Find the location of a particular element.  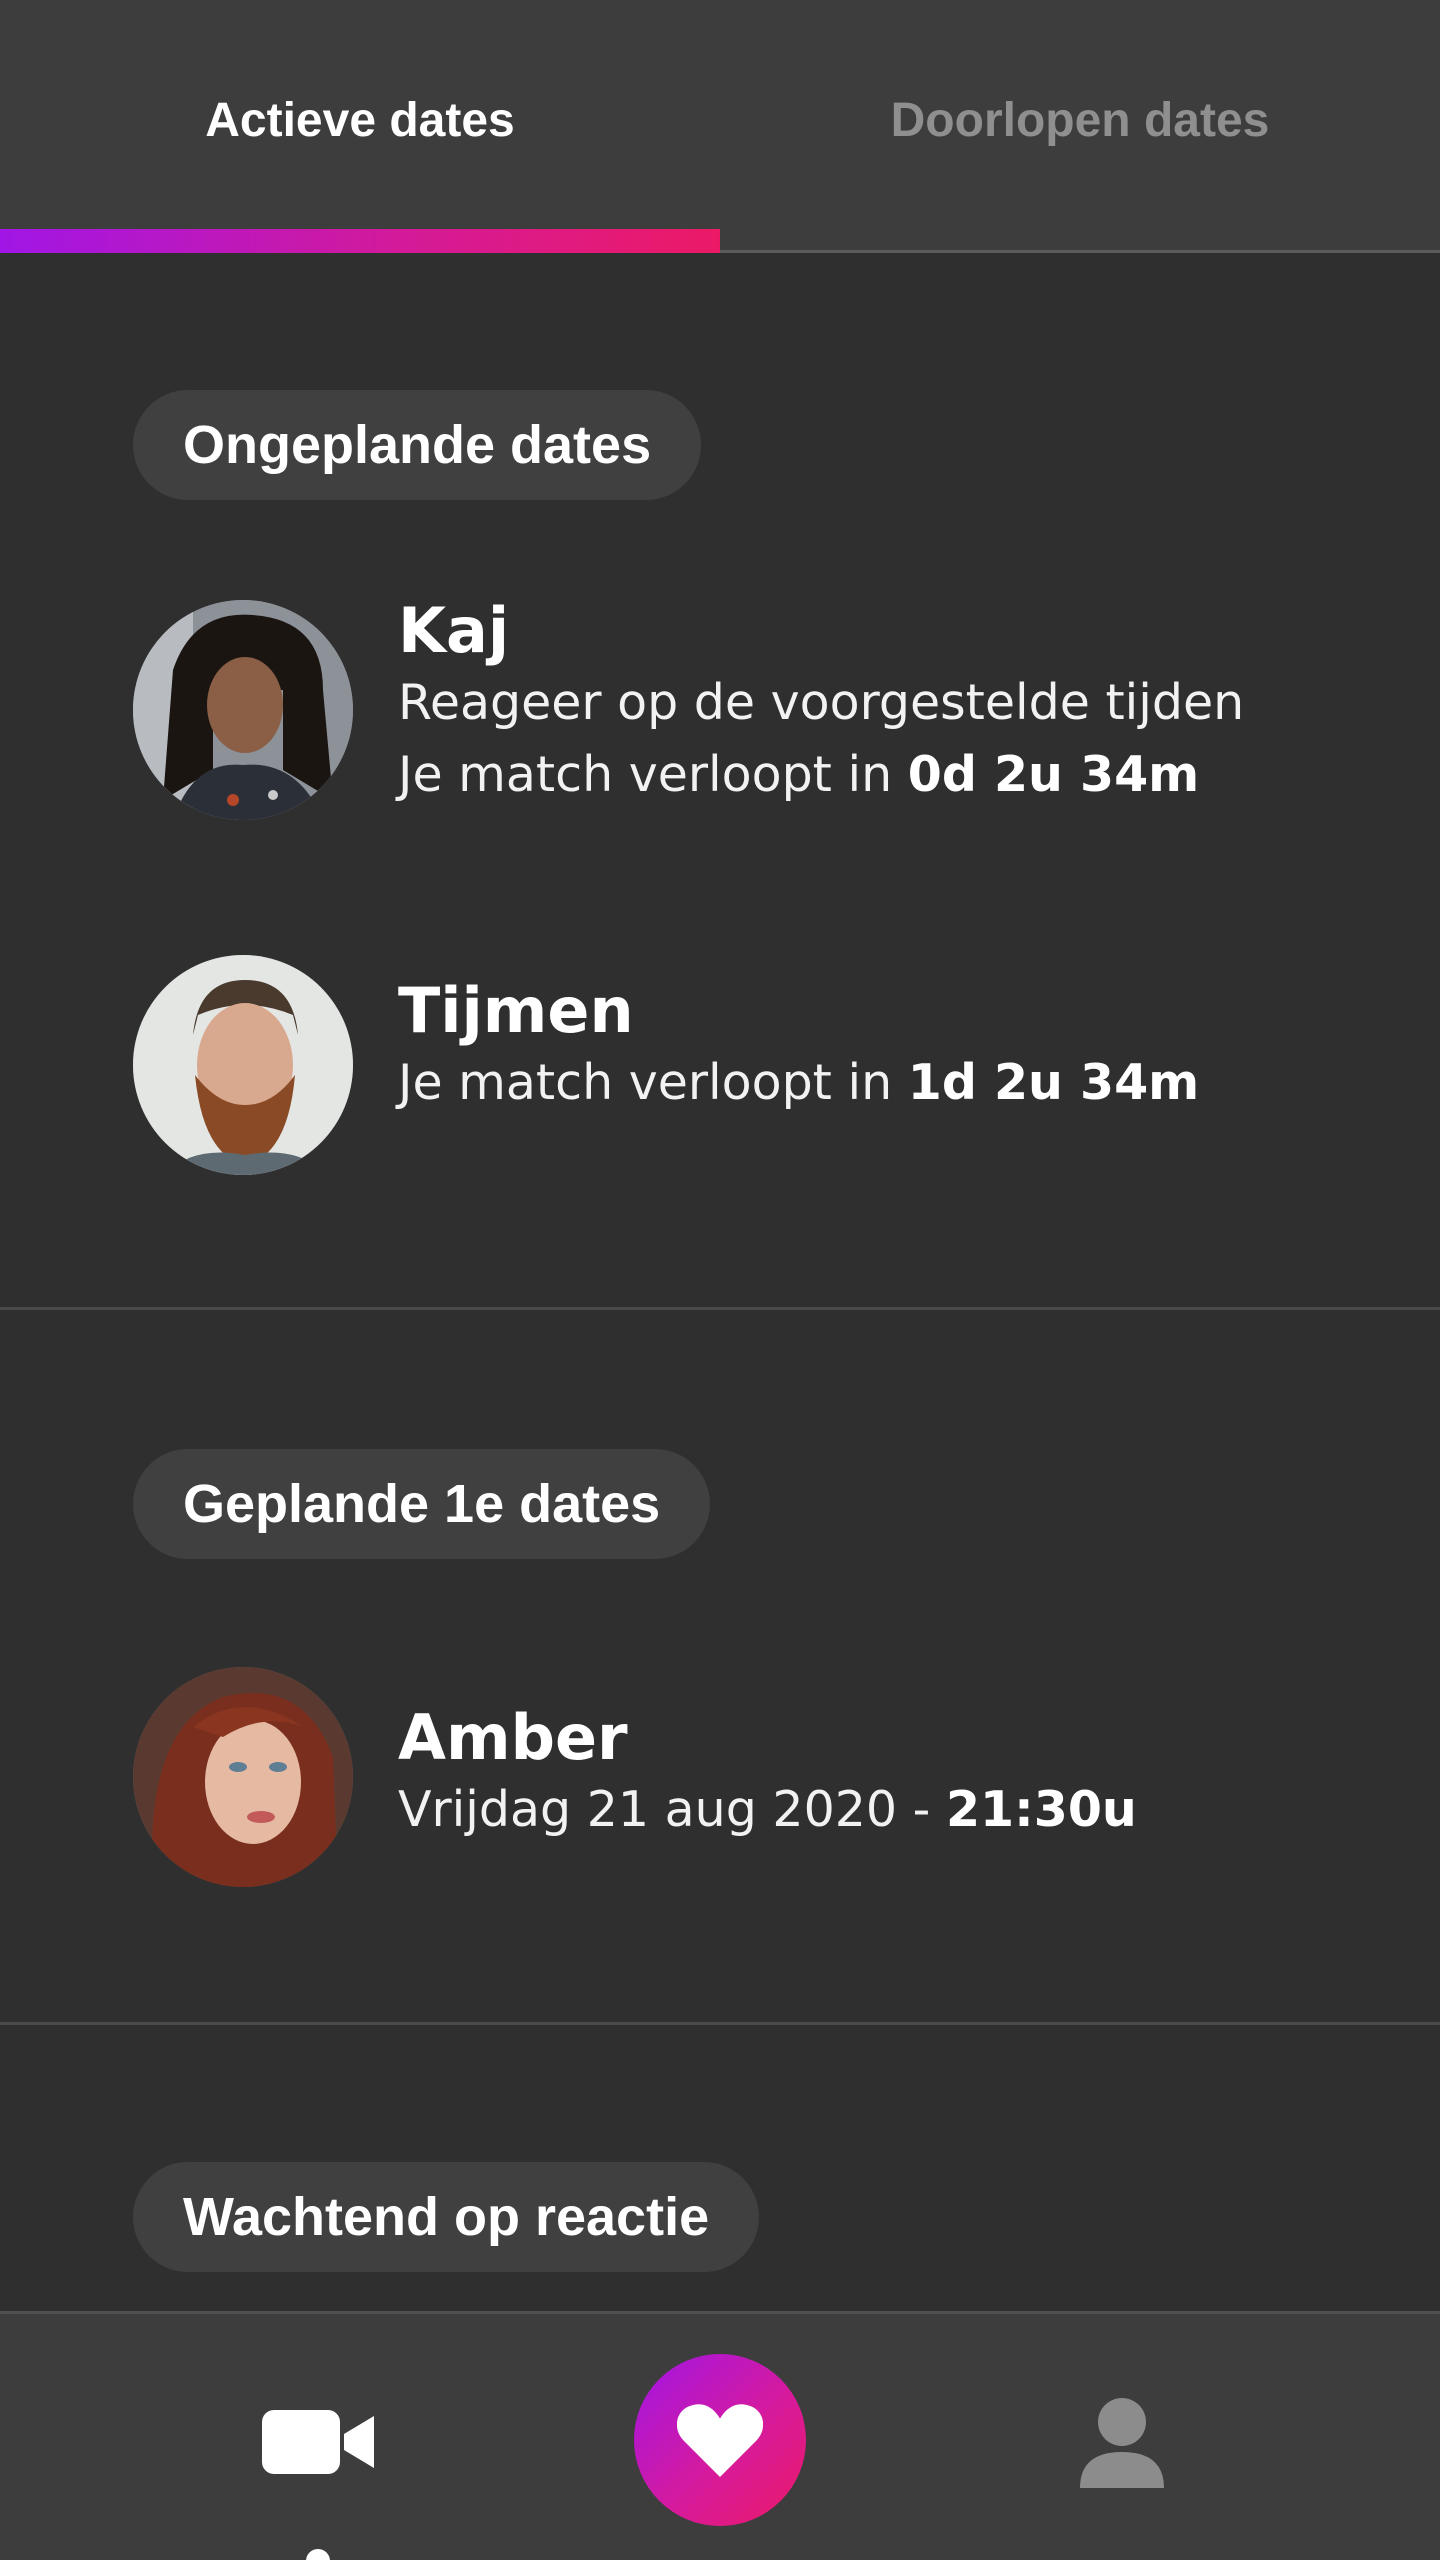

active-indicator-dot is located at coordinates (318, 2554).